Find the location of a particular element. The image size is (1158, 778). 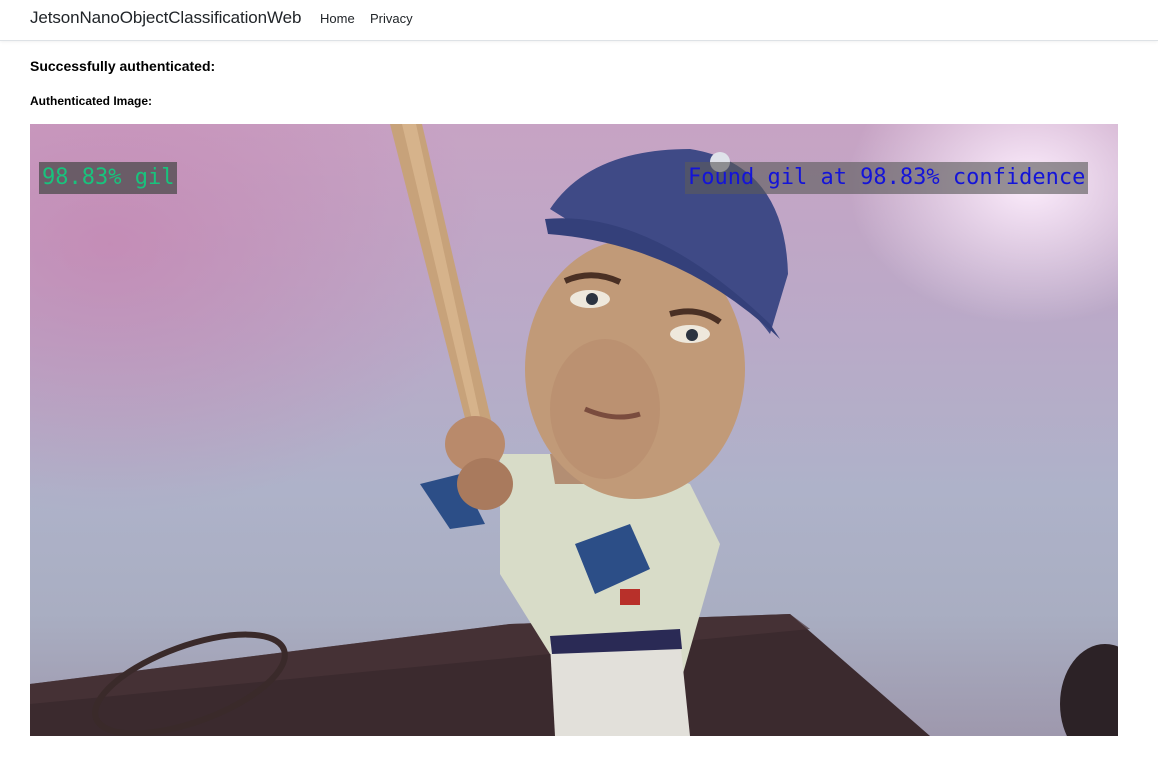

classification-overlay-short: 98.83% gil is located at coordinates (108, 178).